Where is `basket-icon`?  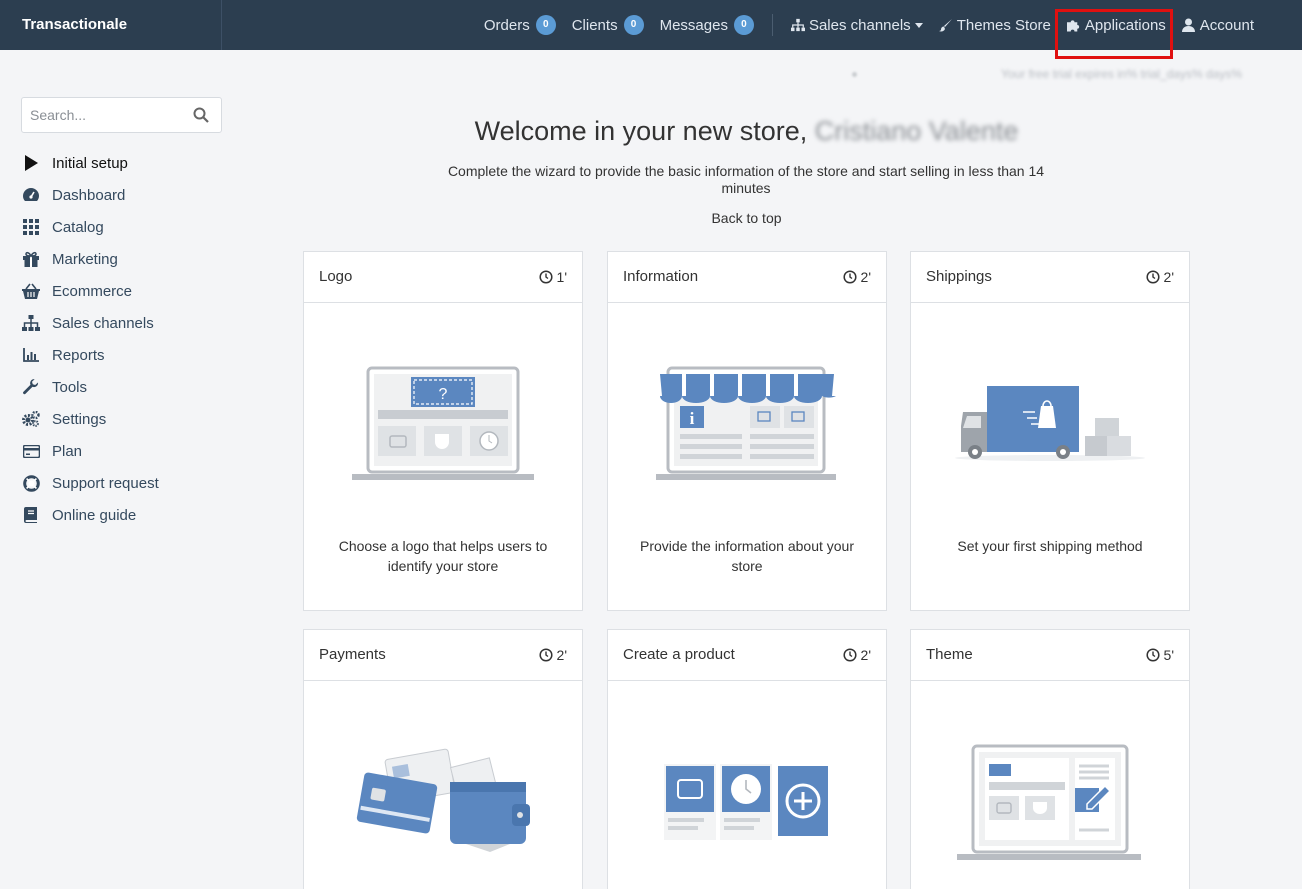 basket-icon is located at coordinates (31, 291).